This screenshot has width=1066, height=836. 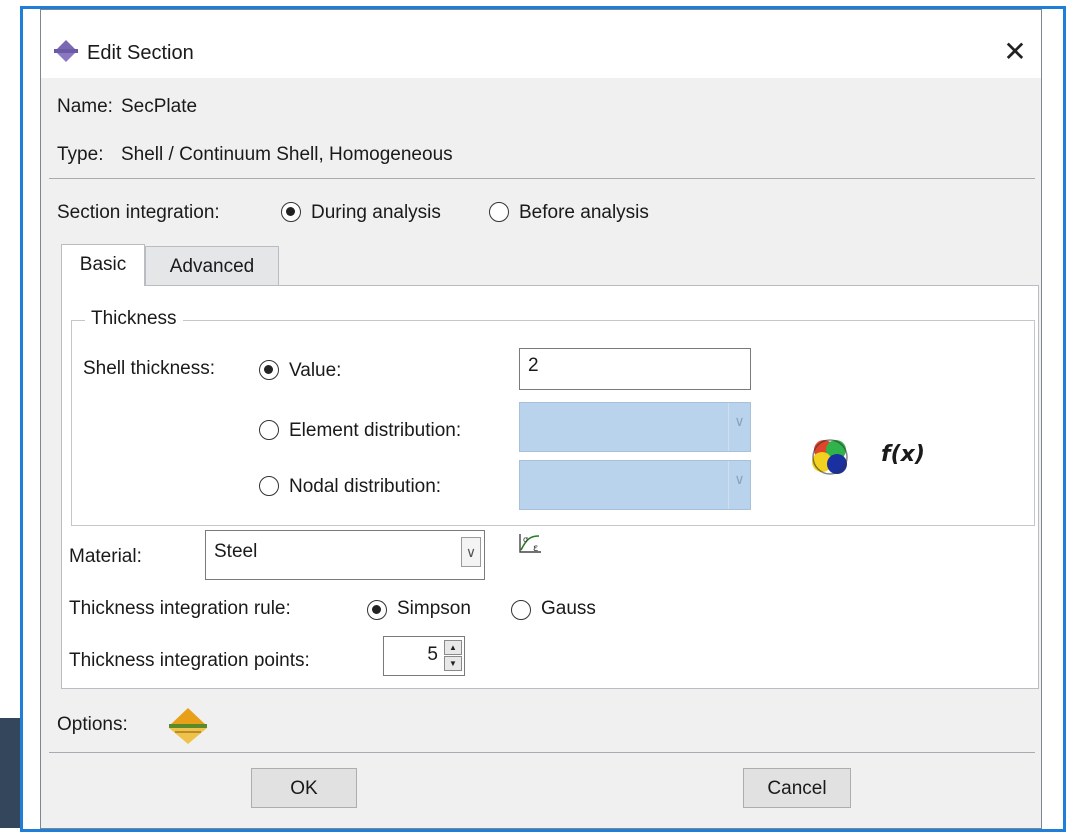 What do you see at coordinates (375, 431) in the screenshot?
I see `element-distribution-label: Element distribution:` at bounding box center [375, 431].